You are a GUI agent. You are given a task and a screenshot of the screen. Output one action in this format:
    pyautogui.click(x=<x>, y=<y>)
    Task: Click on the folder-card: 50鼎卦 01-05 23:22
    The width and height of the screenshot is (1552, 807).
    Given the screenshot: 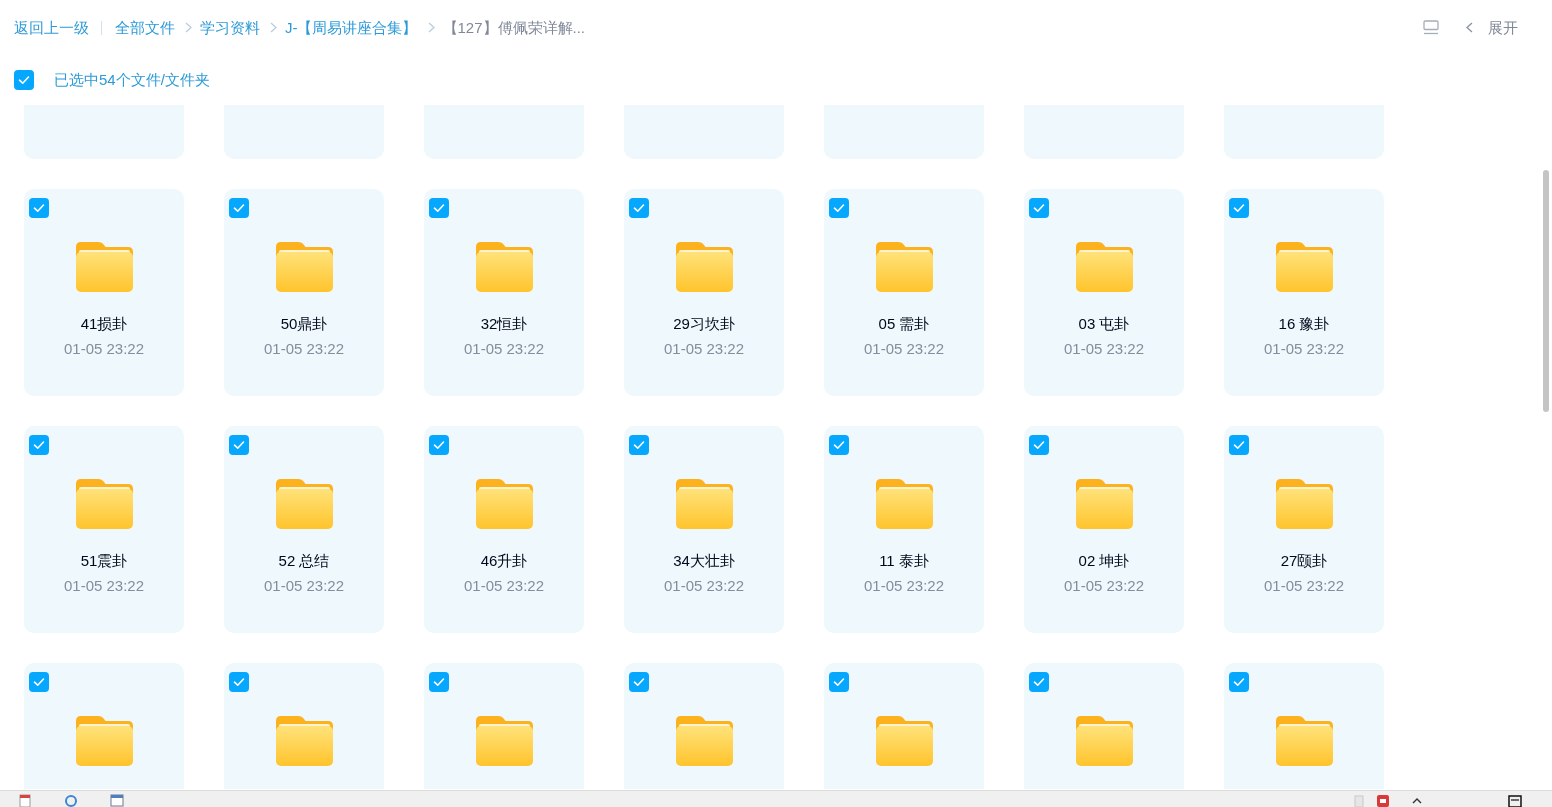 What is the action you would take?
    pyautogui.click(x=304, y=292)
    